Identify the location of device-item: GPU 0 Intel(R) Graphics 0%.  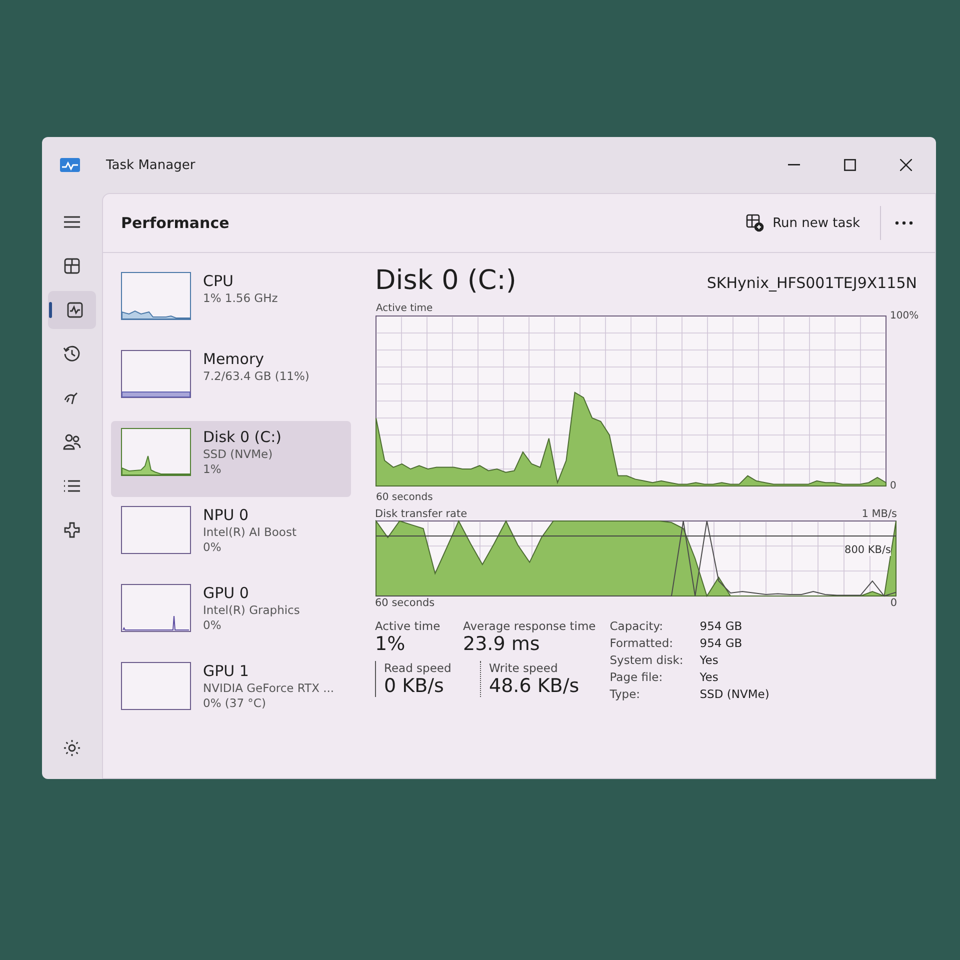
(231, 615).